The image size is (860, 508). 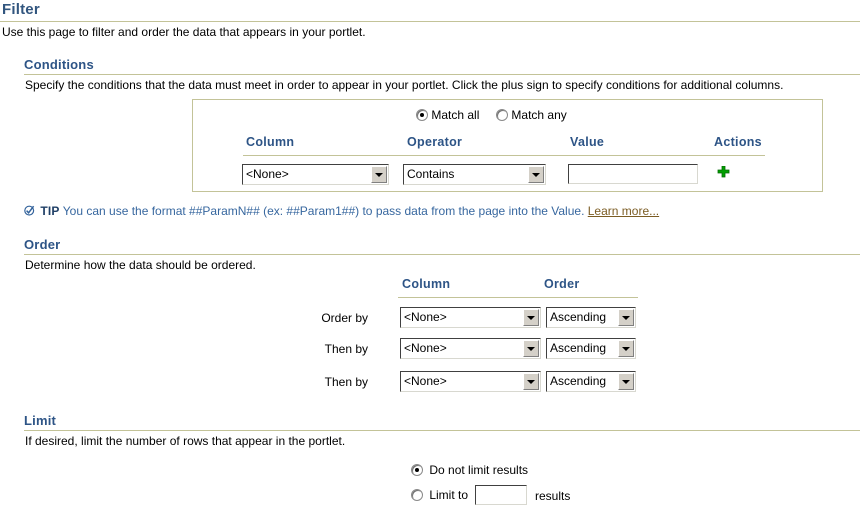 I want to click on order-heading-rule, so click(x=442, y=254).